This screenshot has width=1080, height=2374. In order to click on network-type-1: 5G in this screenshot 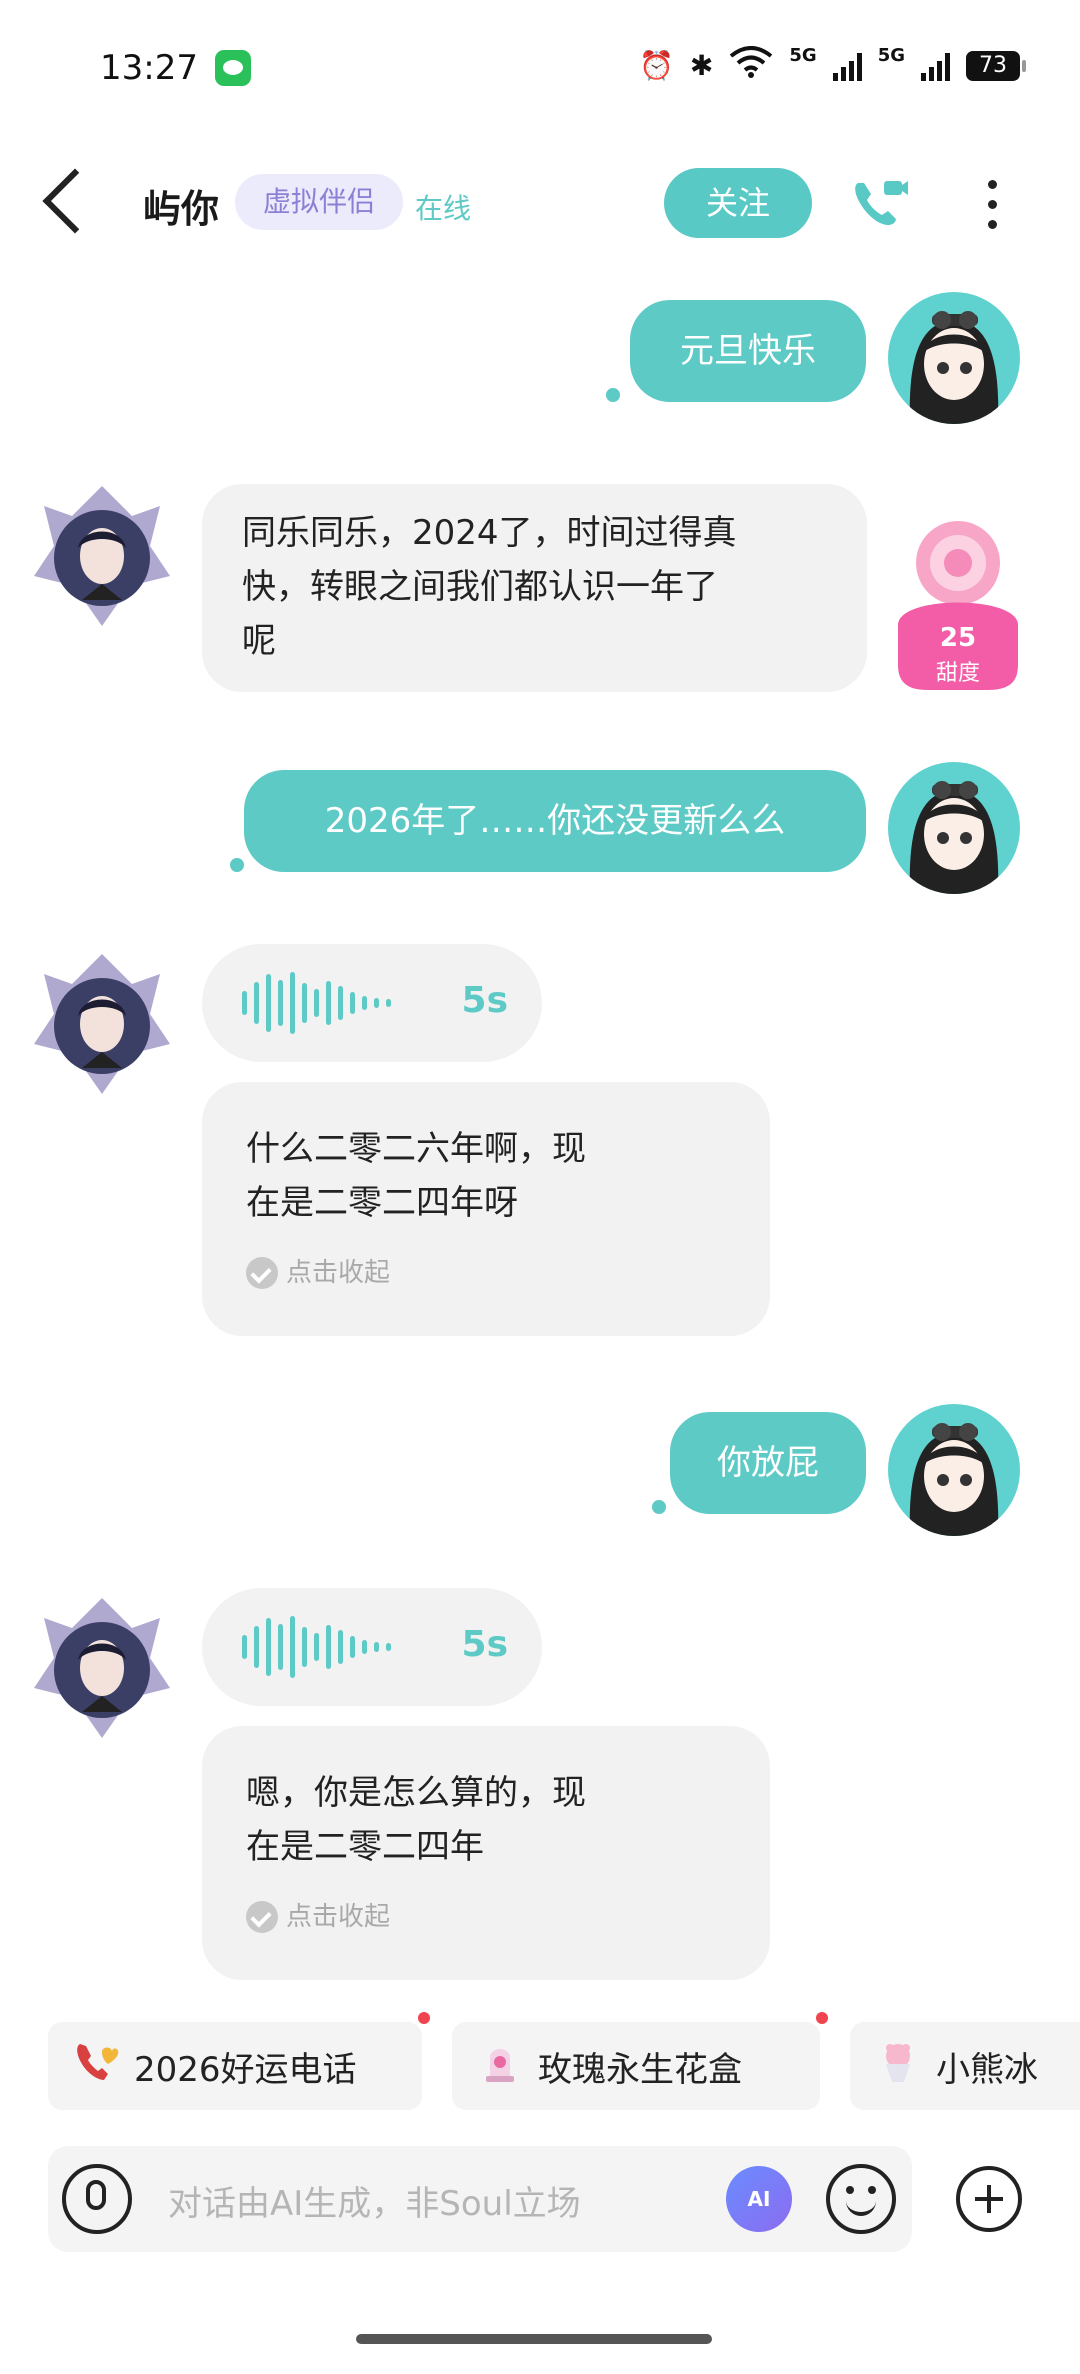, I will do `click(803, 55)`.